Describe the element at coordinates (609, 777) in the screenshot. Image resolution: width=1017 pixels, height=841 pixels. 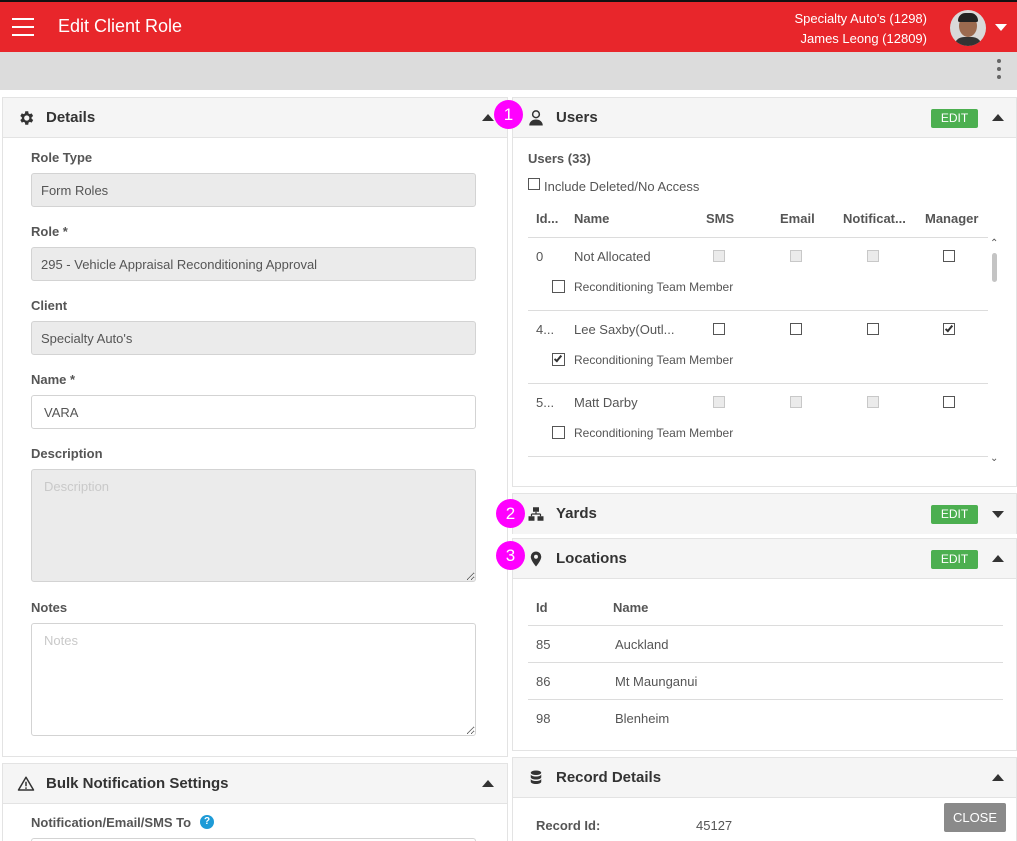
I see `record-details-title: Record Details` at that location.